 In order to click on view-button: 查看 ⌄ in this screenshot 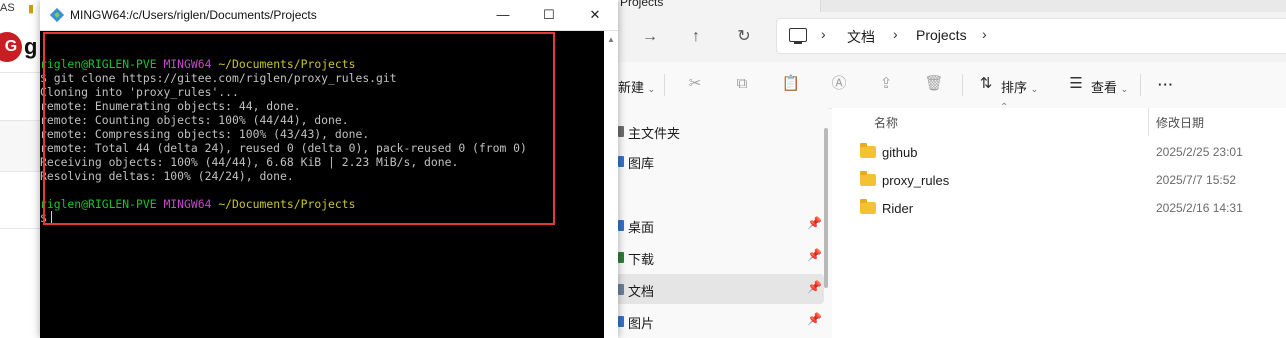, I will do `click(1109, 86)`.